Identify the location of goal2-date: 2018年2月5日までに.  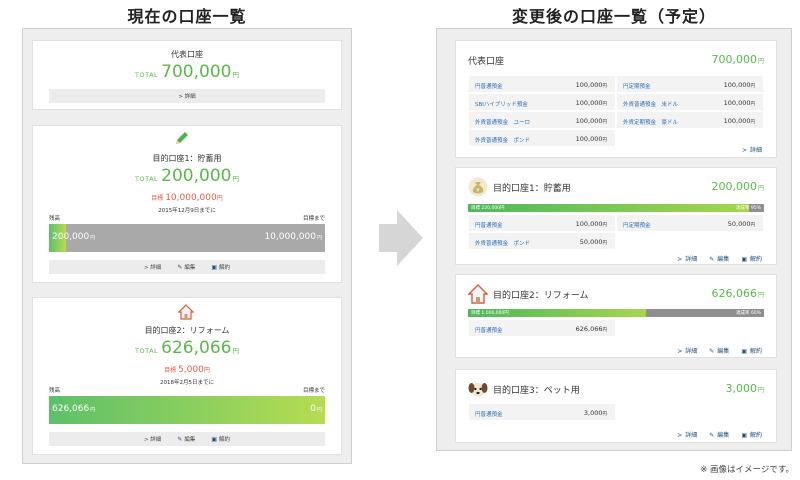
(187, 383).